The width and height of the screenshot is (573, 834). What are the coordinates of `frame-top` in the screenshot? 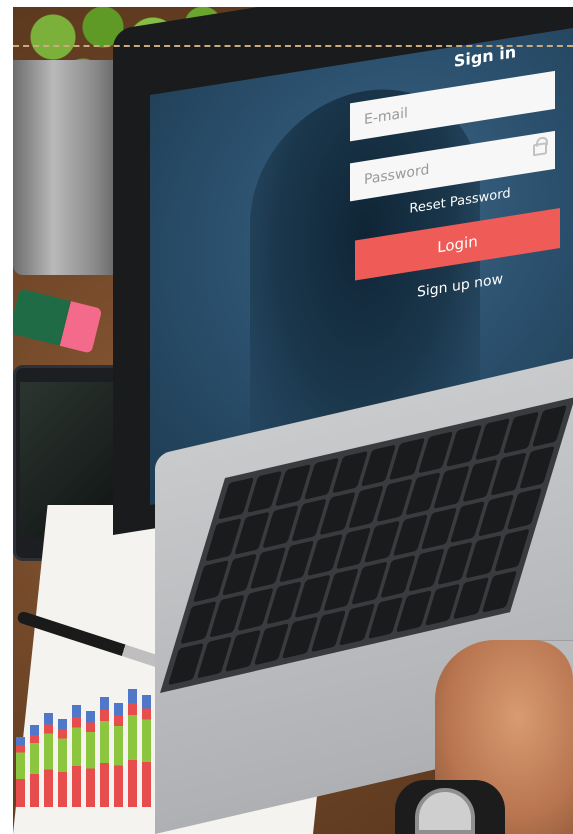 It's located at (286, 3).